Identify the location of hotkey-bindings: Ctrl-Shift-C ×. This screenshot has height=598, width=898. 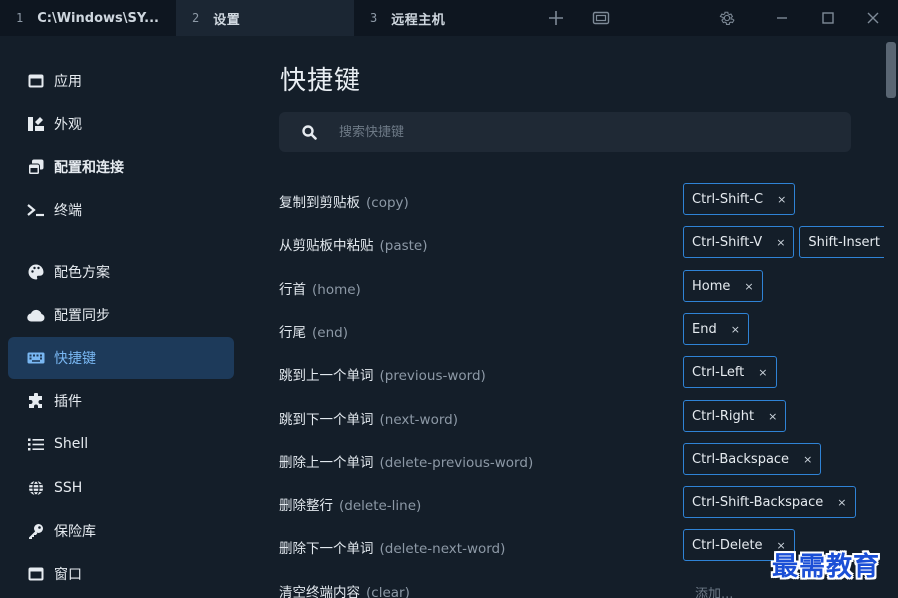
(739, 199).